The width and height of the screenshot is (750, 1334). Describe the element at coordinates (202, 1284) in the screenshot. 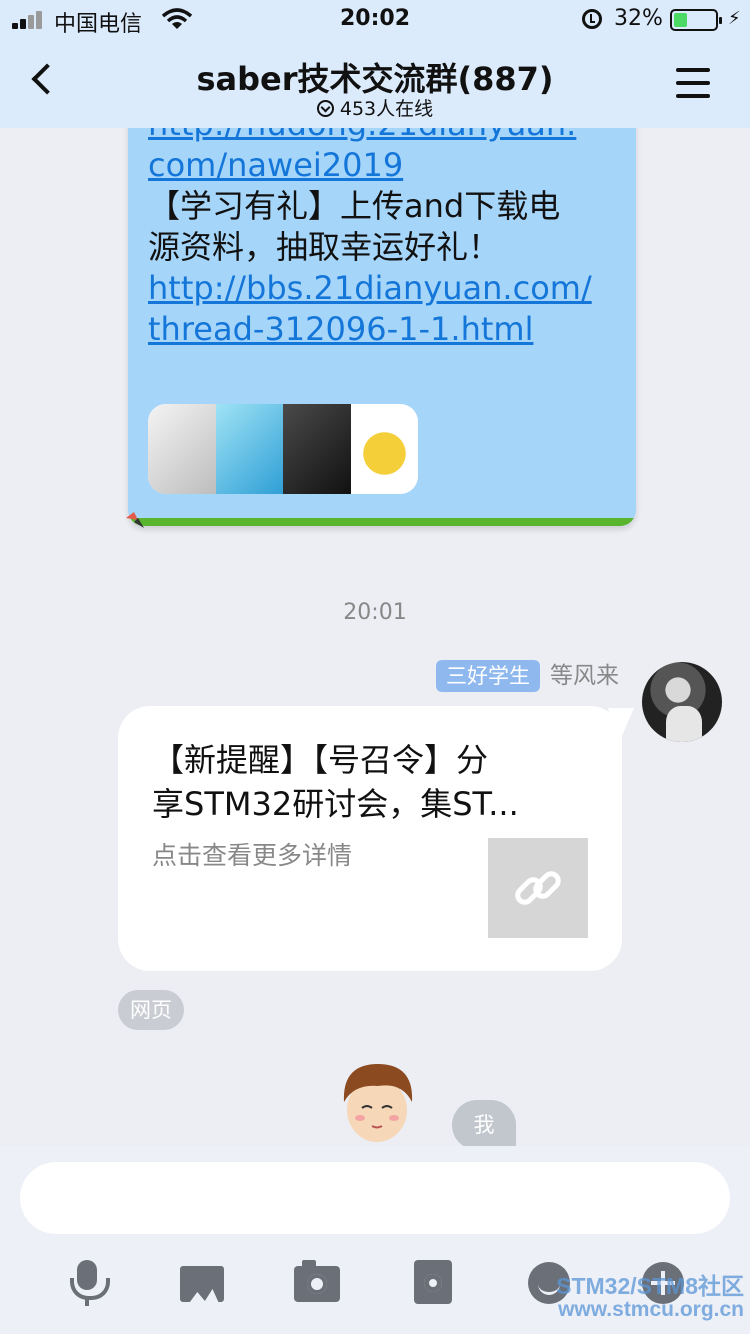

I see `image-icon` at that location.